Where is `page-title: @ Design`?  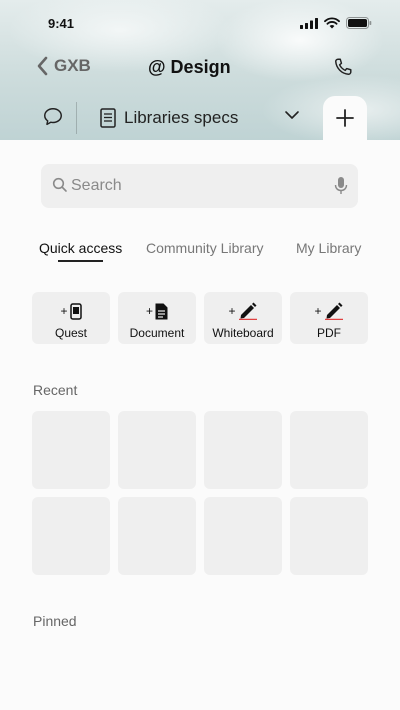 page-title: @ Design is located at coordinates (189, 67).